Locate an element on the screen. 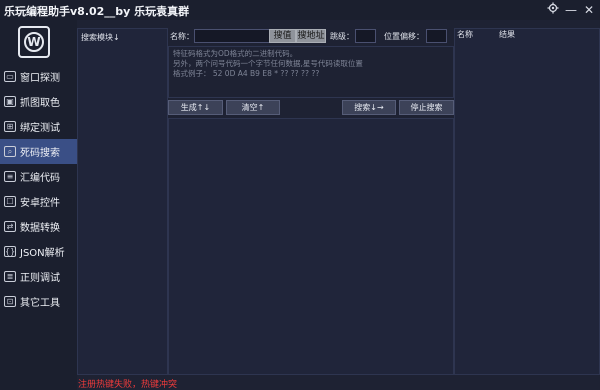  sidebar-item-0: ▭ 窗口探测 is located at coordinates (38, 76).